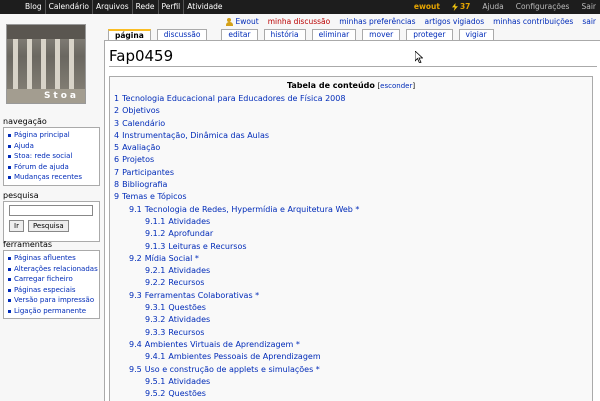 This screenshot has width=600, height=401. Describe the element at coordinates (377, 21) in the screenshot. I see `personal-prefs-link: minhas preferências` at that location.